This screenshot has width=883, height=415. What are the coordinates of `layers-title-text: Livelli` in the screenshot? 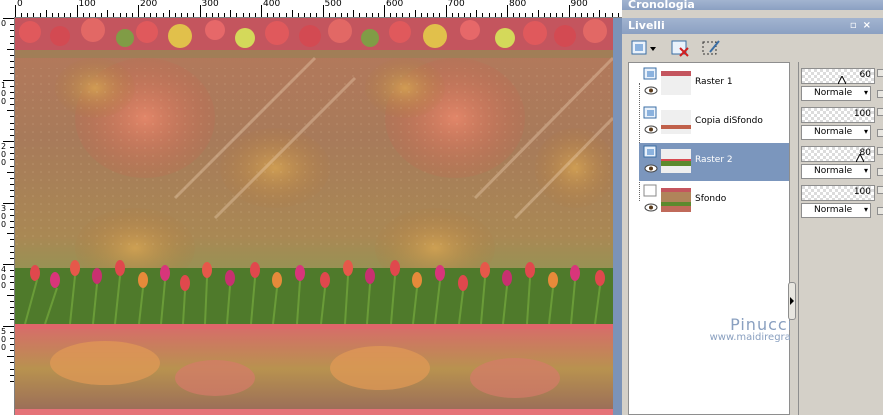 It's located at (646, 25).